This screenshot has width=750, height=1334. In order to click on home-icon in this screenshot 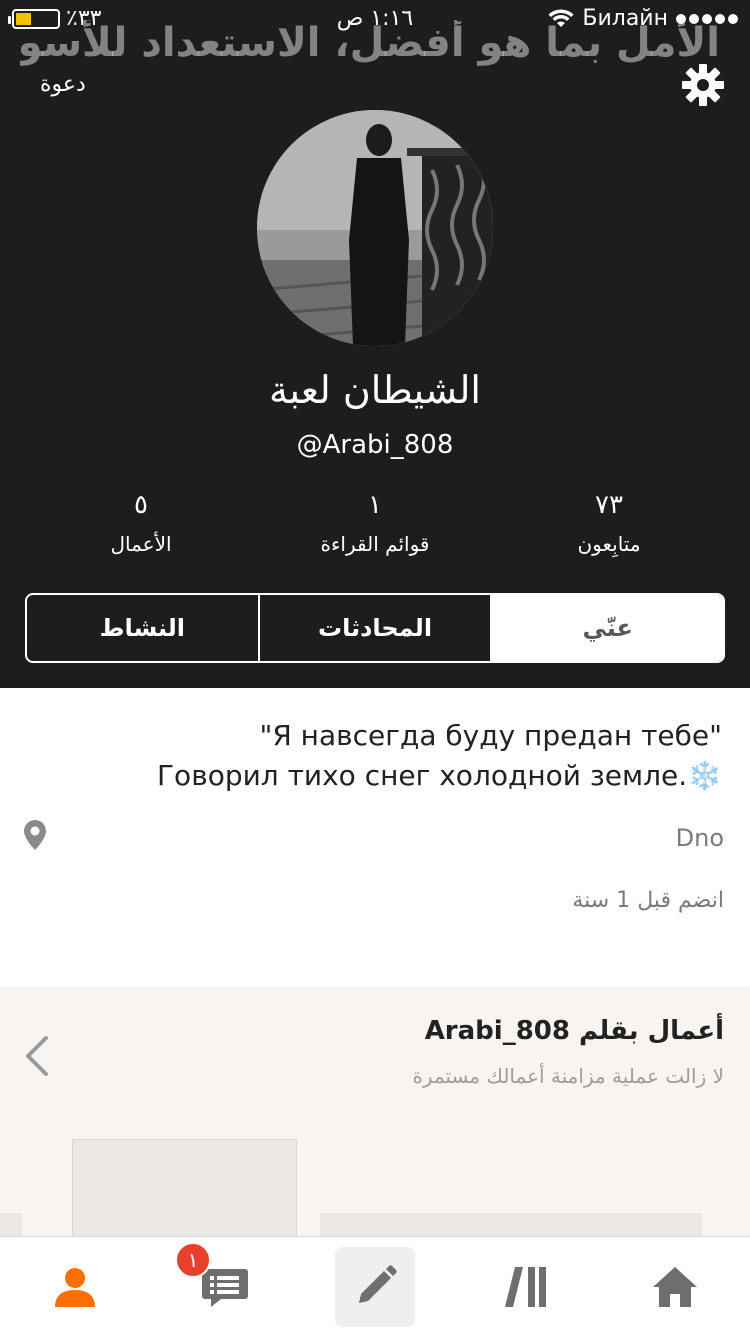, I will do `click(675, 1287)`.